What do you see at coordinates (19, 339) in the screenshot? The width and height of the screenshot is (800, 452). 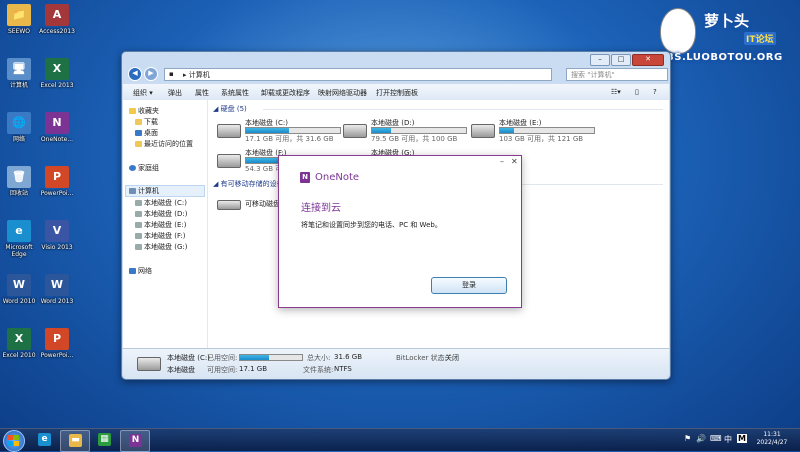 I see `app-icon: X` at bounding box center [19, 339].